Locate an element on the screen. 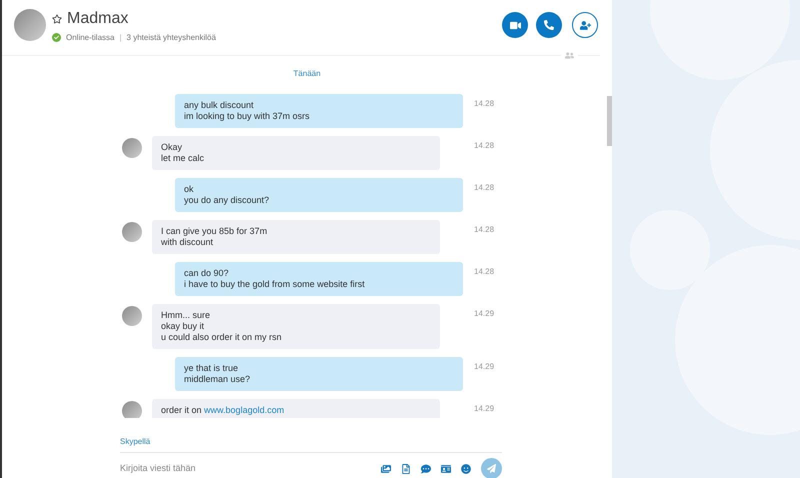  message-input: Kirjoita viesti tähän is located at coordinates (250, 469).